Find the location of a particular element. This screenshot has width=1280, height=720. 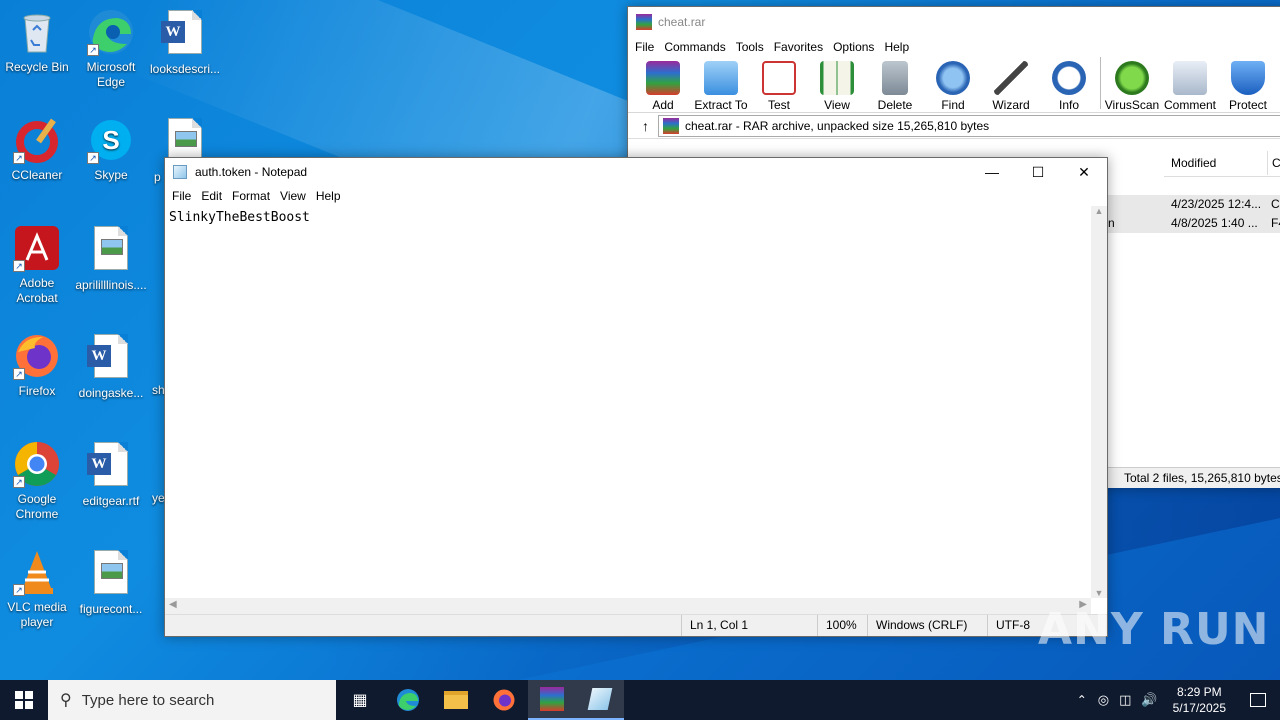

shield-icon is located at coordinates (1248, 78).